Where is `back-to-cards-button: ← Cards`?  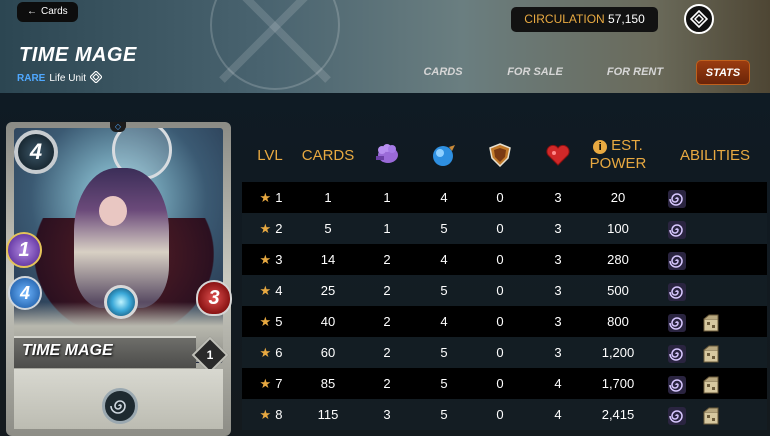
back-to-cards-button: ← Cards is located at coordinates (47, 12).